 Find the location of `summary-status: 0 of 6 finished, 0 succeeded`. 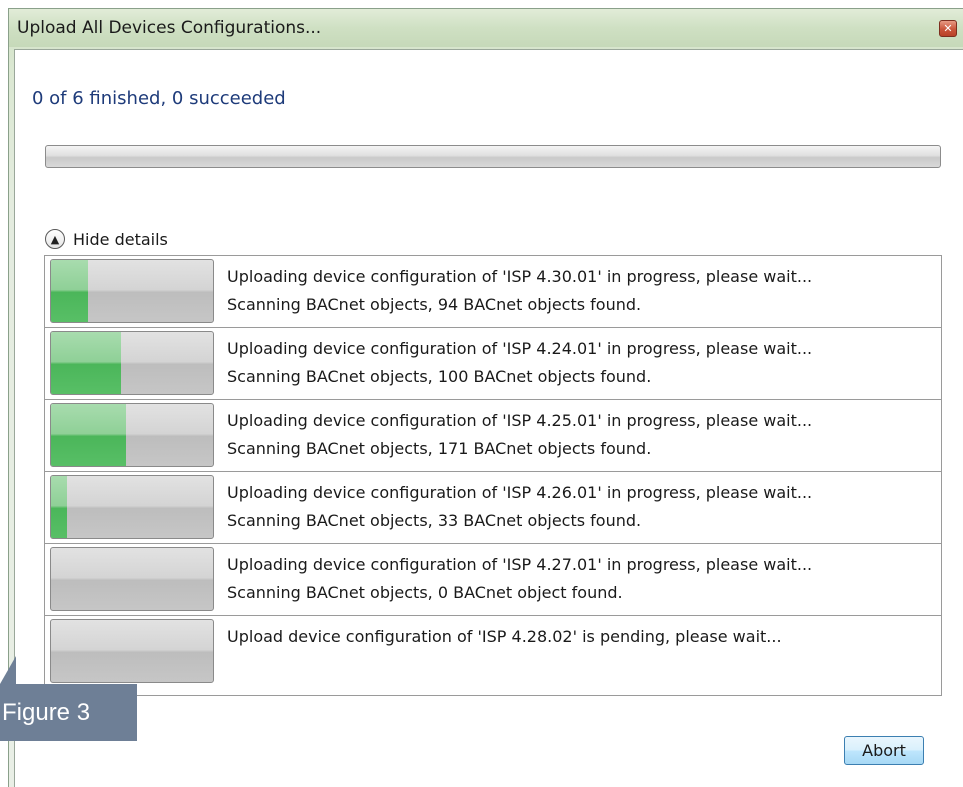

summary-status: 0 of 6 finished, 0 succeeded is located at coordinates (159, 98).